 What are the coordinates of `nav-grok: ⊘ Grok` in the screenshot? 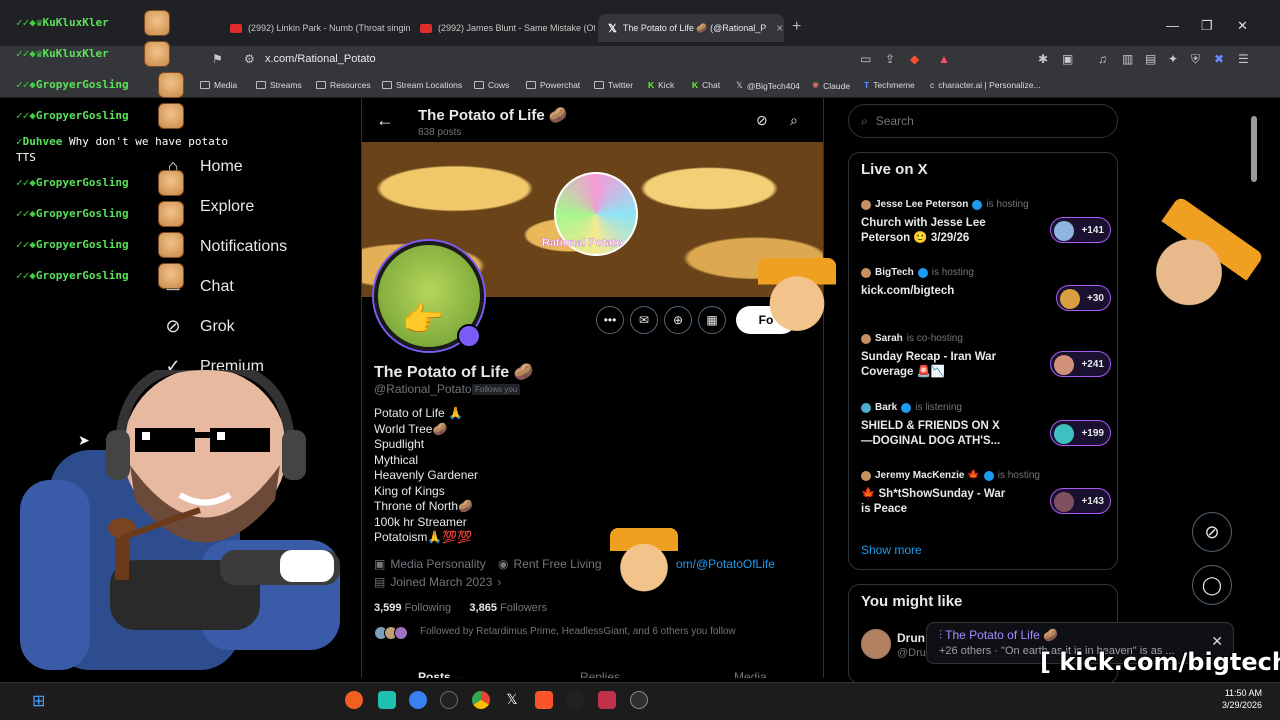 It's located at (197, 326).